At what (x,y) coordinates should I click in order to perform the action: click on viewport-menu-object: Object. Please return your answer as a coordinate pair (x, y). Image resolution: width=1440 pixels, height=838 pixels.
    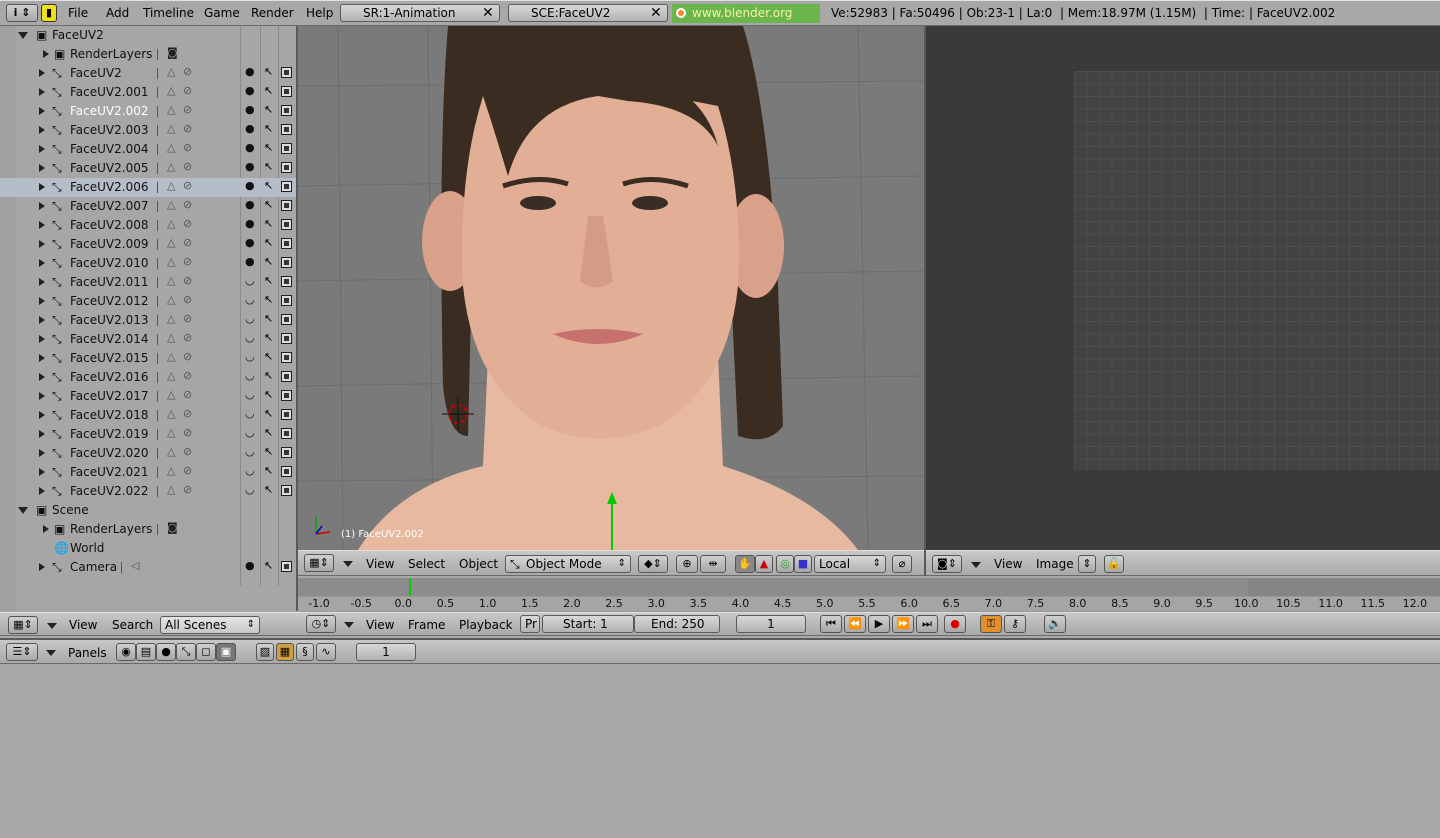
    Looking at the image, I should click on (478, 564).